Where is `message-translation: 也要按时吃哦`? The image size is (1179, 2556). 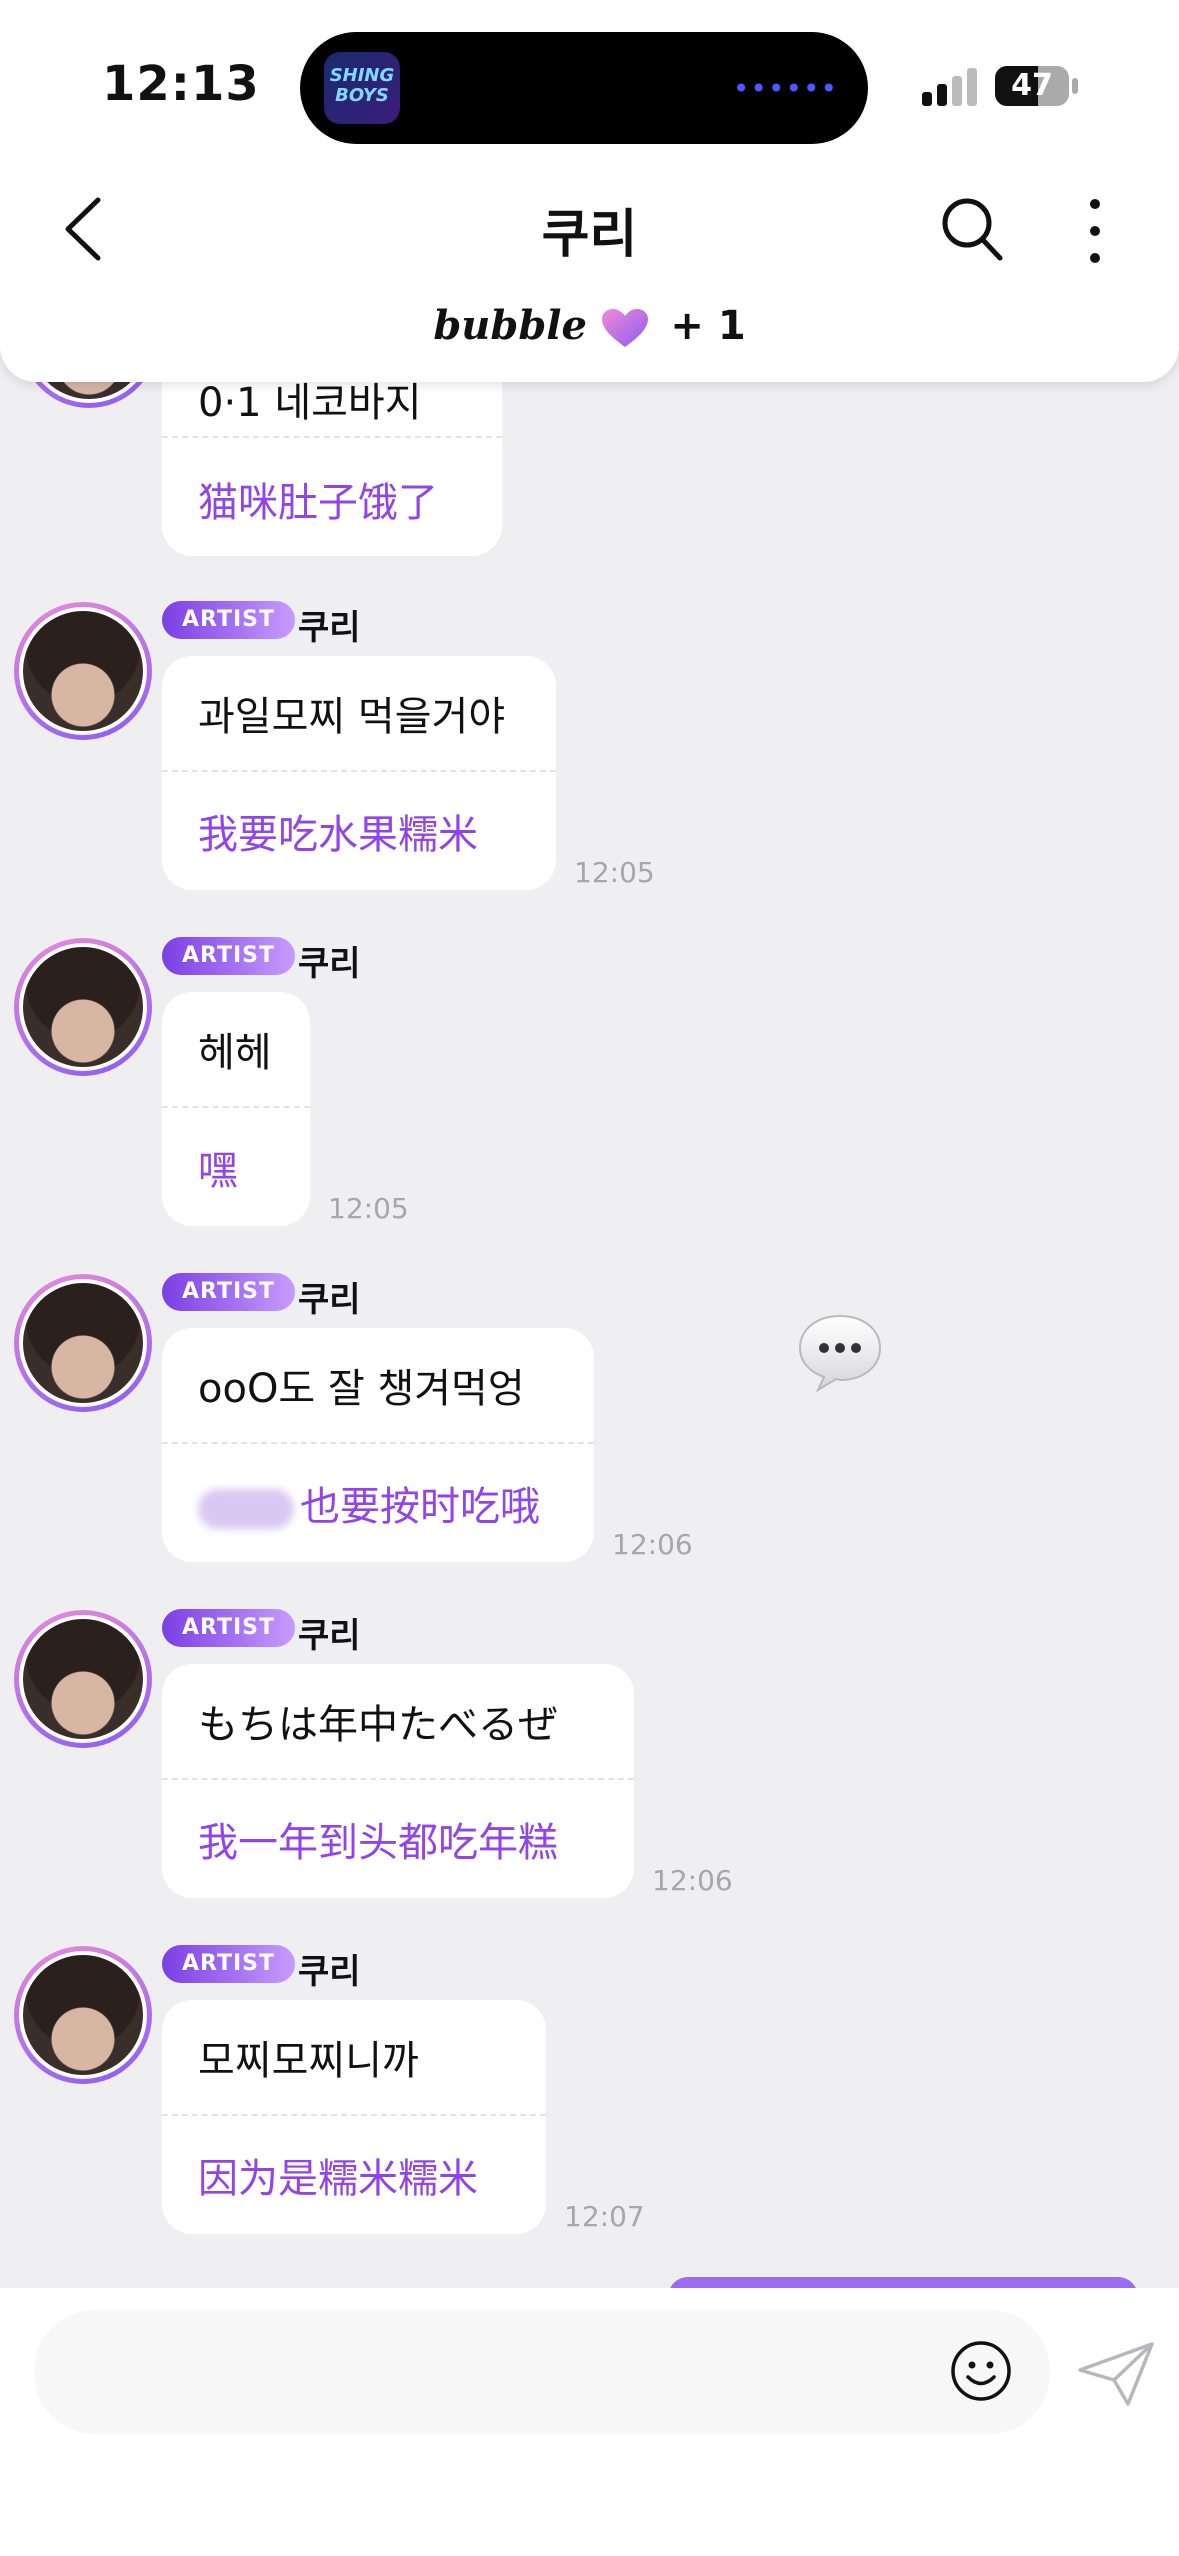
message-translation: 也要按时吃哦 is located at coordinates (369, 1503).